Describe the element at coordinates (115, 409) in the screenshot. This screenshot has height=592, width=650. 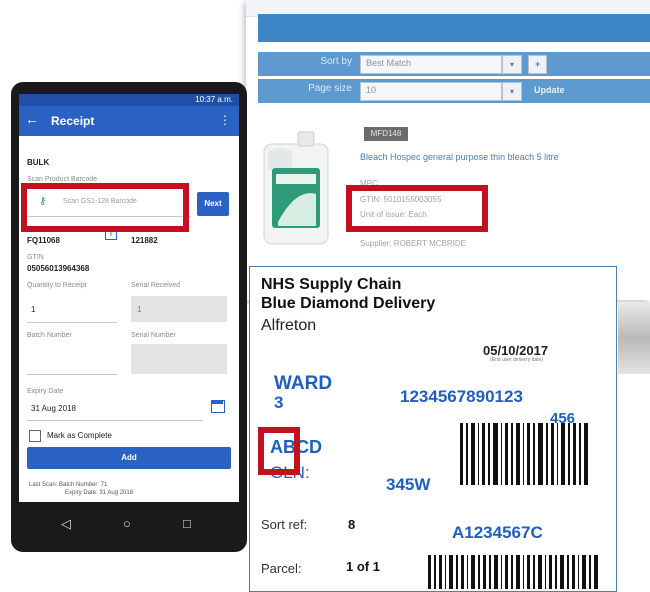
I see `expiry-input: 31 Aug 2018` at that location.